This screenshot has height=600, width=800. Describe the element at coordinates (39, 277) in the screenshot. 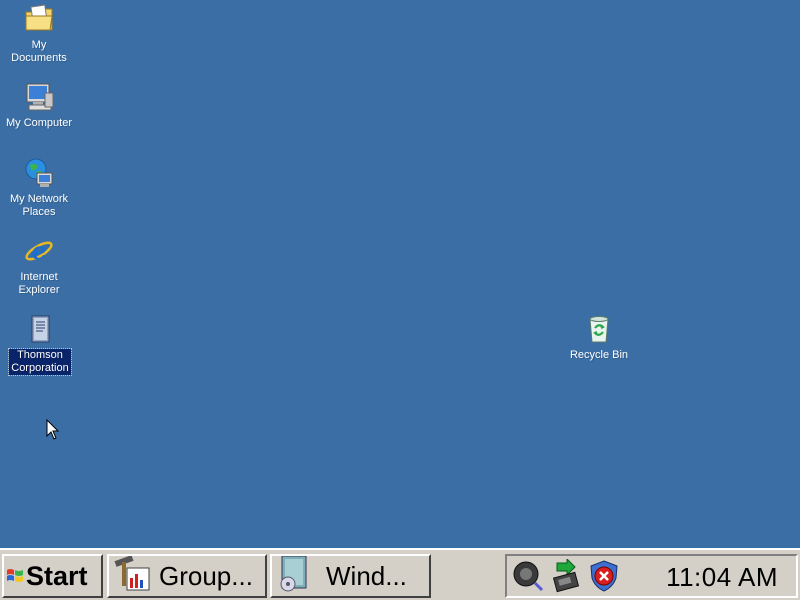

I see `label-line: Internet` at that location.